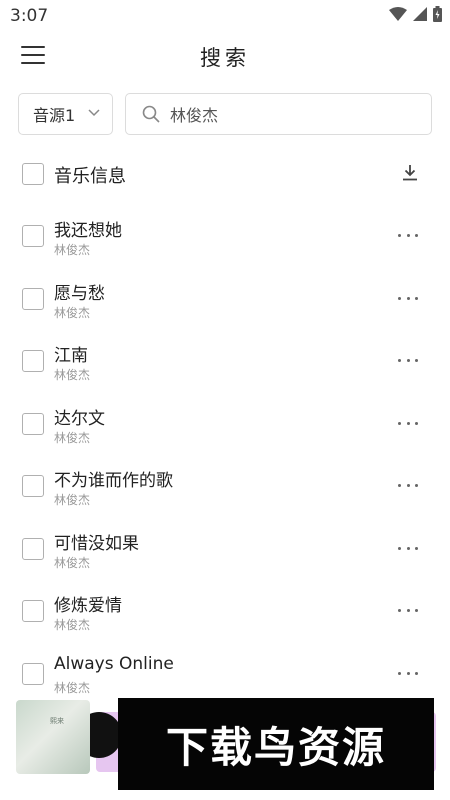 This screenshot has height=800, width=450. Describe the element at coordinates (285, 114) in the screenshot. I see `search-input` at that location.